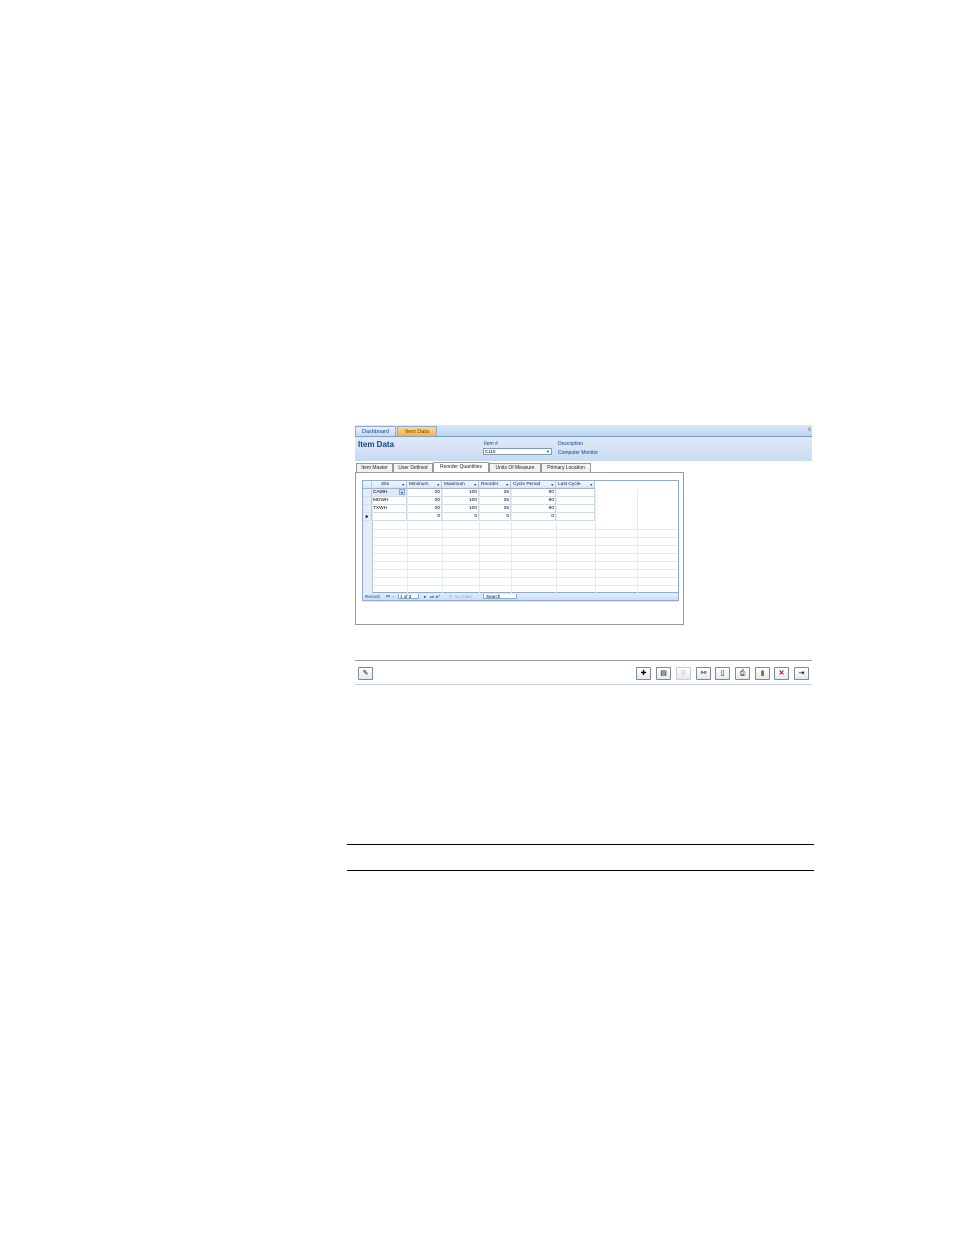 Image resolution: width=954 pixels, height=1235 pixels. I want to click on table-cell: MDWH, so click(389, 501).